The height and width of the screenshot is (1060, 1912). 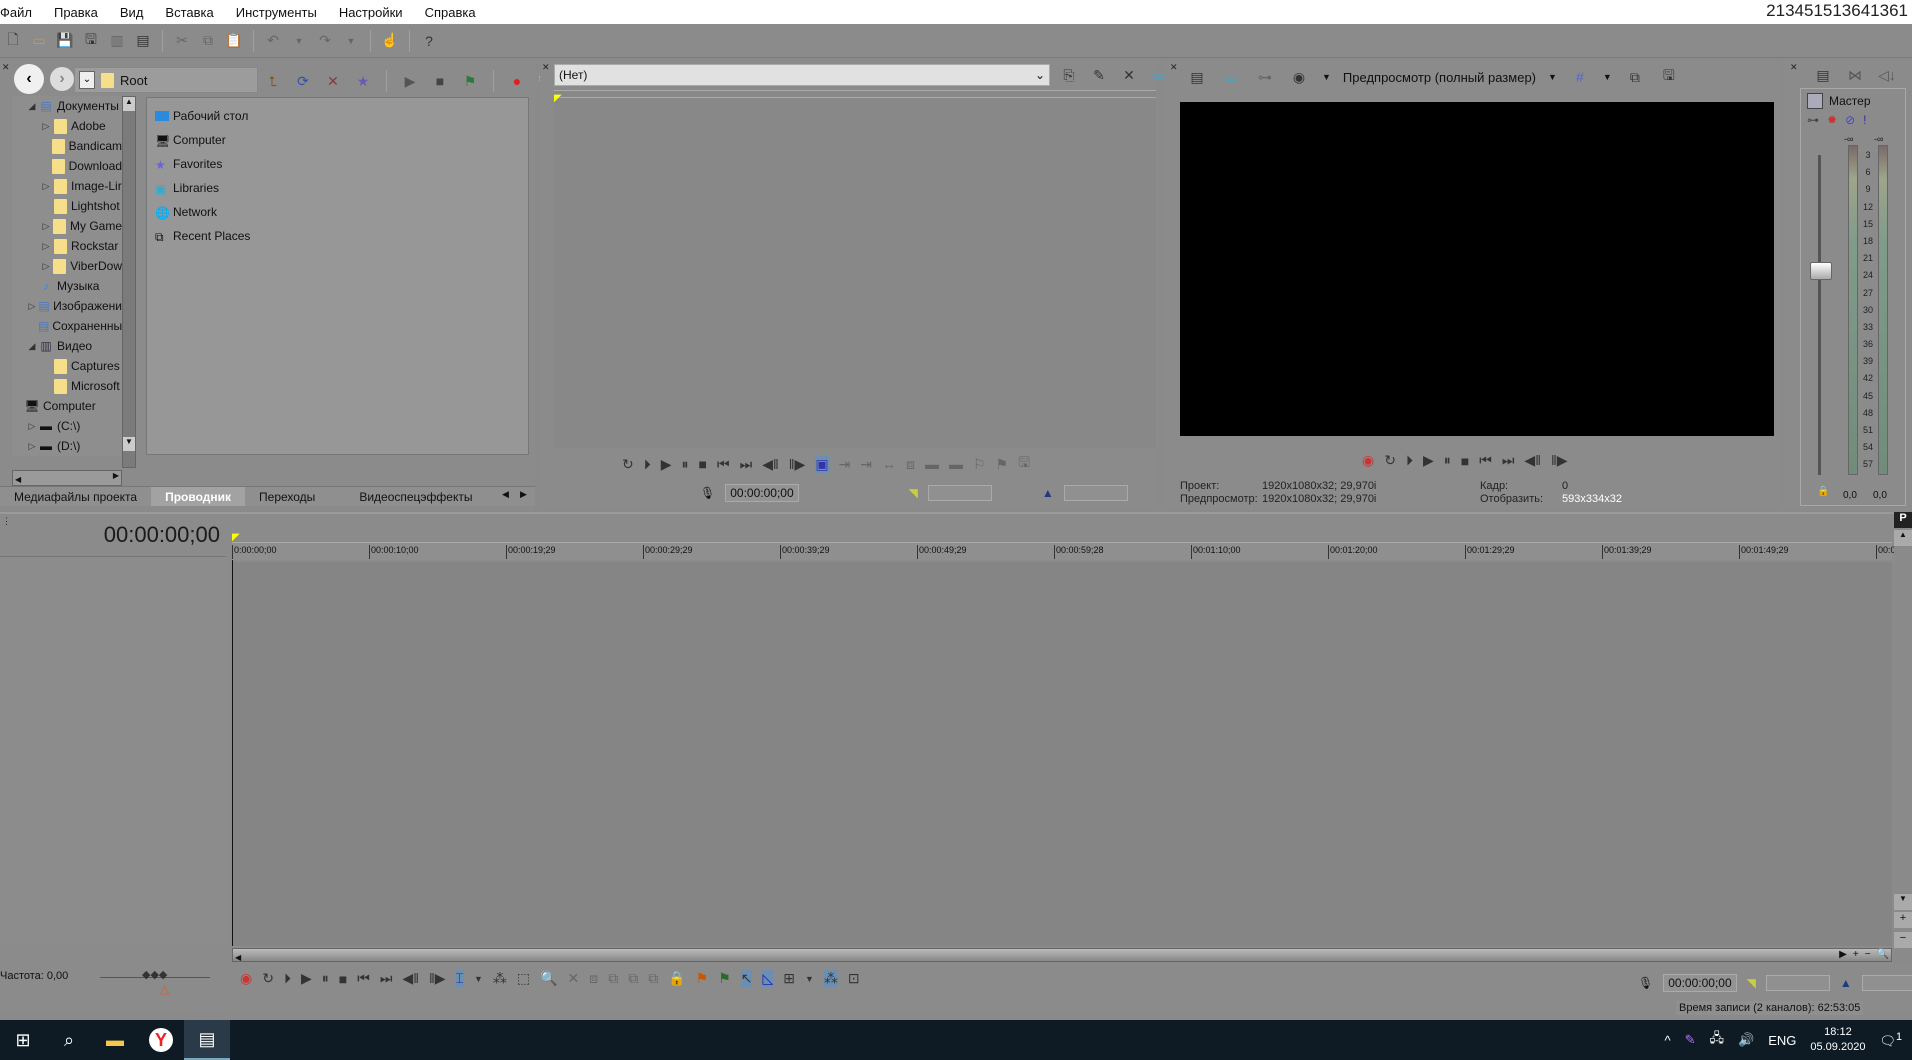 I want to click on add-to-timeline-icon: ⎘, so click(x=1069, y=75).